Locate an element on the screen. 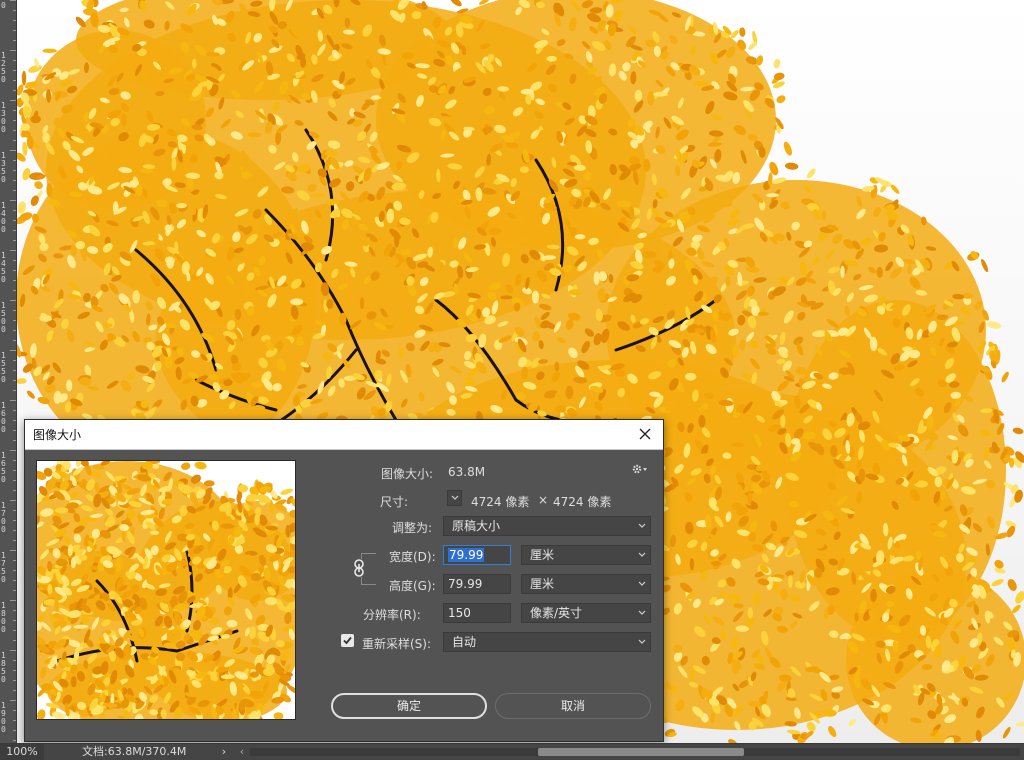  close-icon is located at coordinates (645, 434).